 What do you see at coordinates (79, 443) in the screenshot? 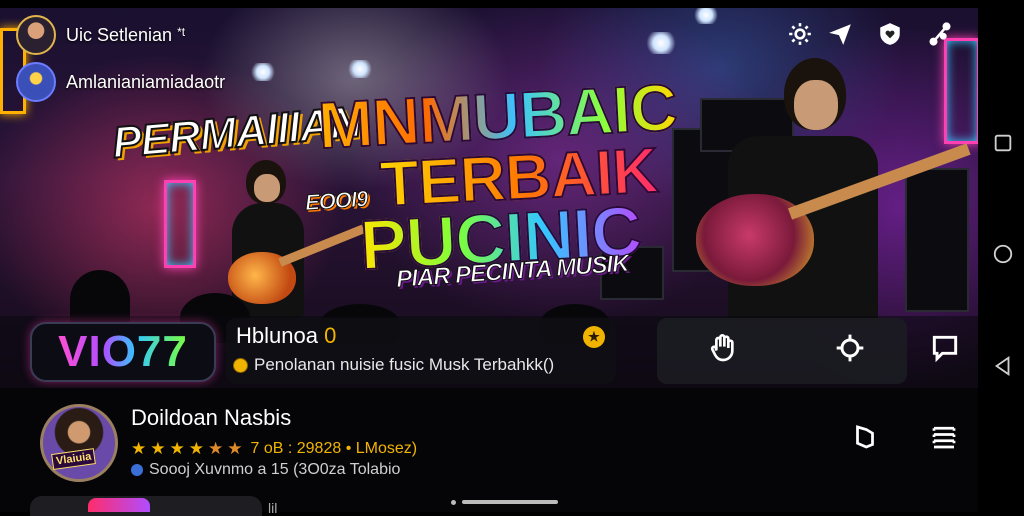
I see `track-cover` at bounding box center [79, 443].